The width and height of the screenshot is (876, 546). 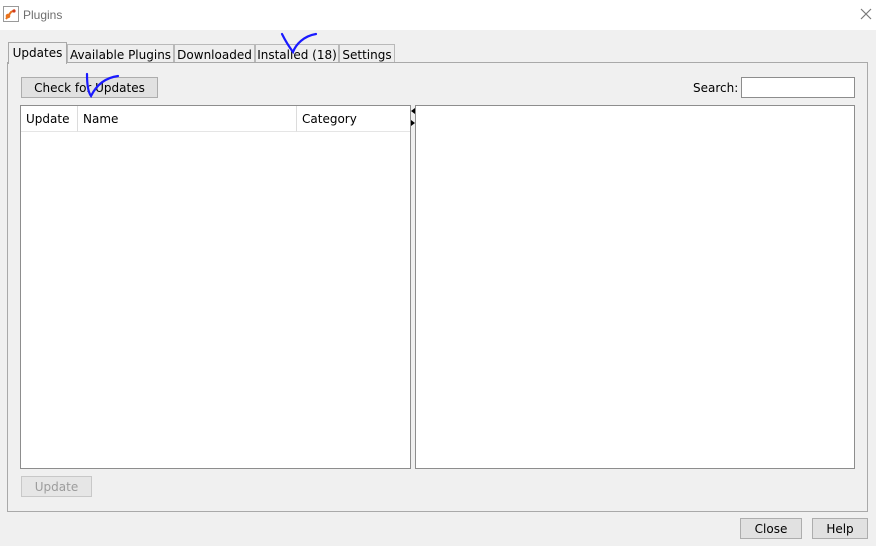 I want to click on update-button: Update, so click(x=56, y=486).